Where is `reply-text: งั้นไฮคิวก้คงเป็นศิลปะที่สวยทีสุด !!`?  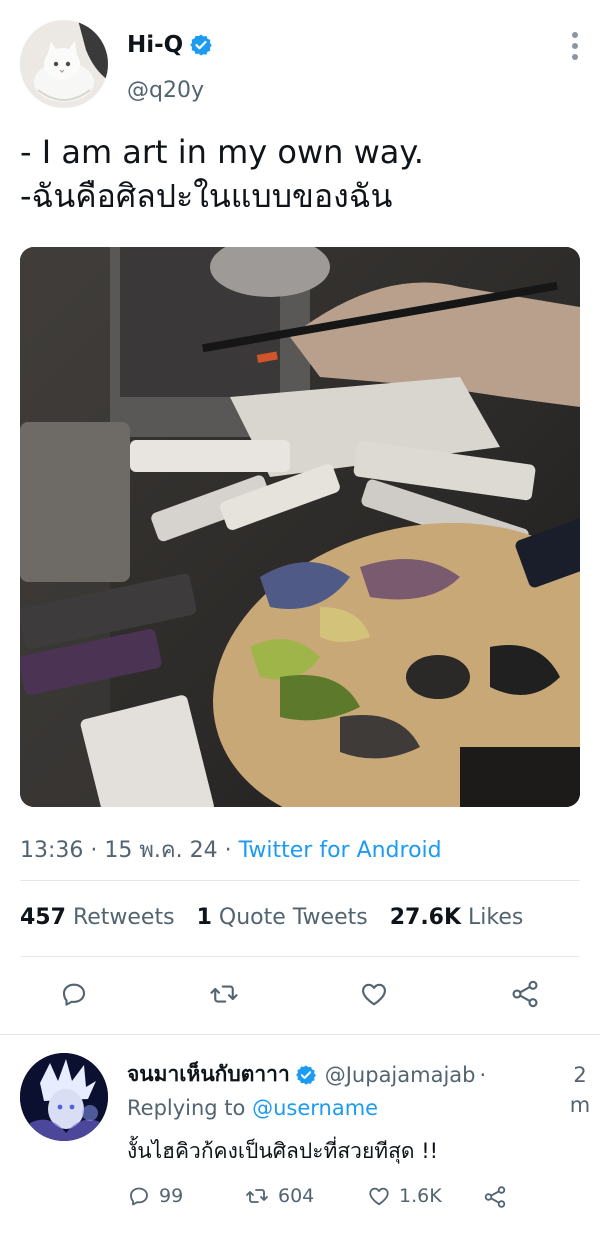
reply-text: งั้นไฮคิวก้คงเป็นศิลปะที่สวยทีสุด !! is located at coordinates (283, 1151).